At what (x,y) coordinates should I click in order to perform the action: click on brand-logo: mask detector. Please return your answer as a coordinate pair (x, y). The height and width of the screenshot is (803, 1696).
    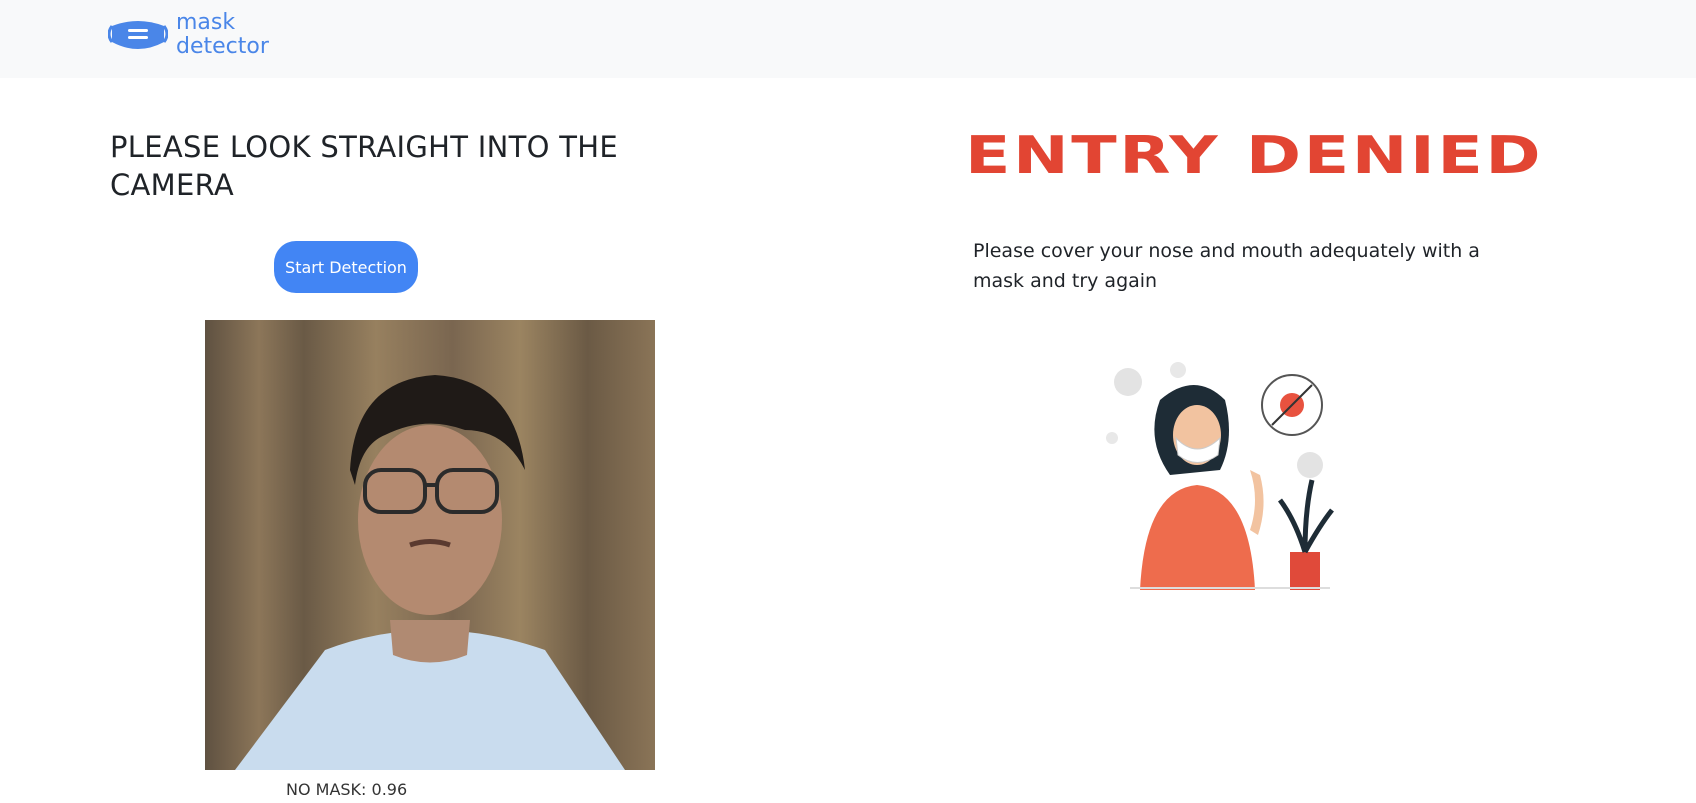
    Looking at the image, I should click on (188, 35).